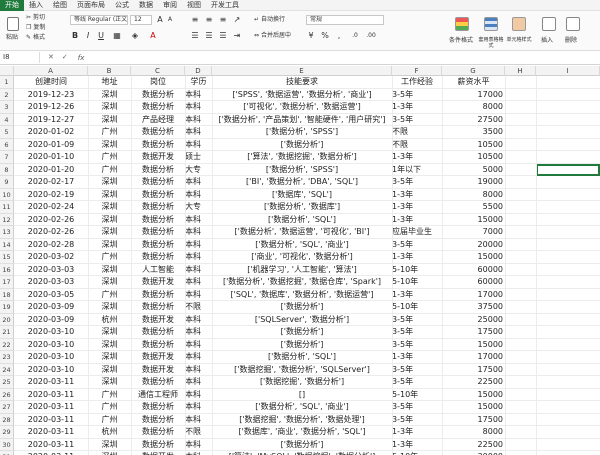 This screenshot has width=600, height=455. Describe the element at coordinates (342, 57) in the screenshot. I see `formula-input` at that location.